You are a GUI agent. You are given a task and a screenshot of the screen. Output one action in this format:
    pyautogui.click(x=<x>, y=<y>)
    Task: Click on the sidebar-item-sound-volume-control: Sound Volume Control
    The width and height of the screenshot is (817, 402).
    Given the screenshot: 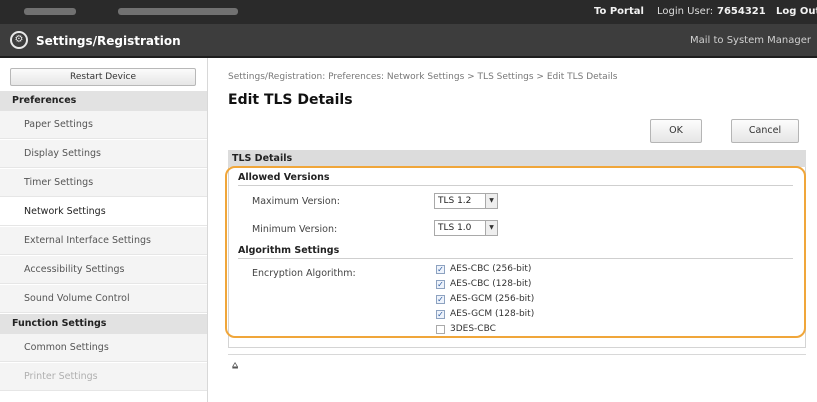 What is the action you would take?
    pyautogui.click(x=103, y=299)
    